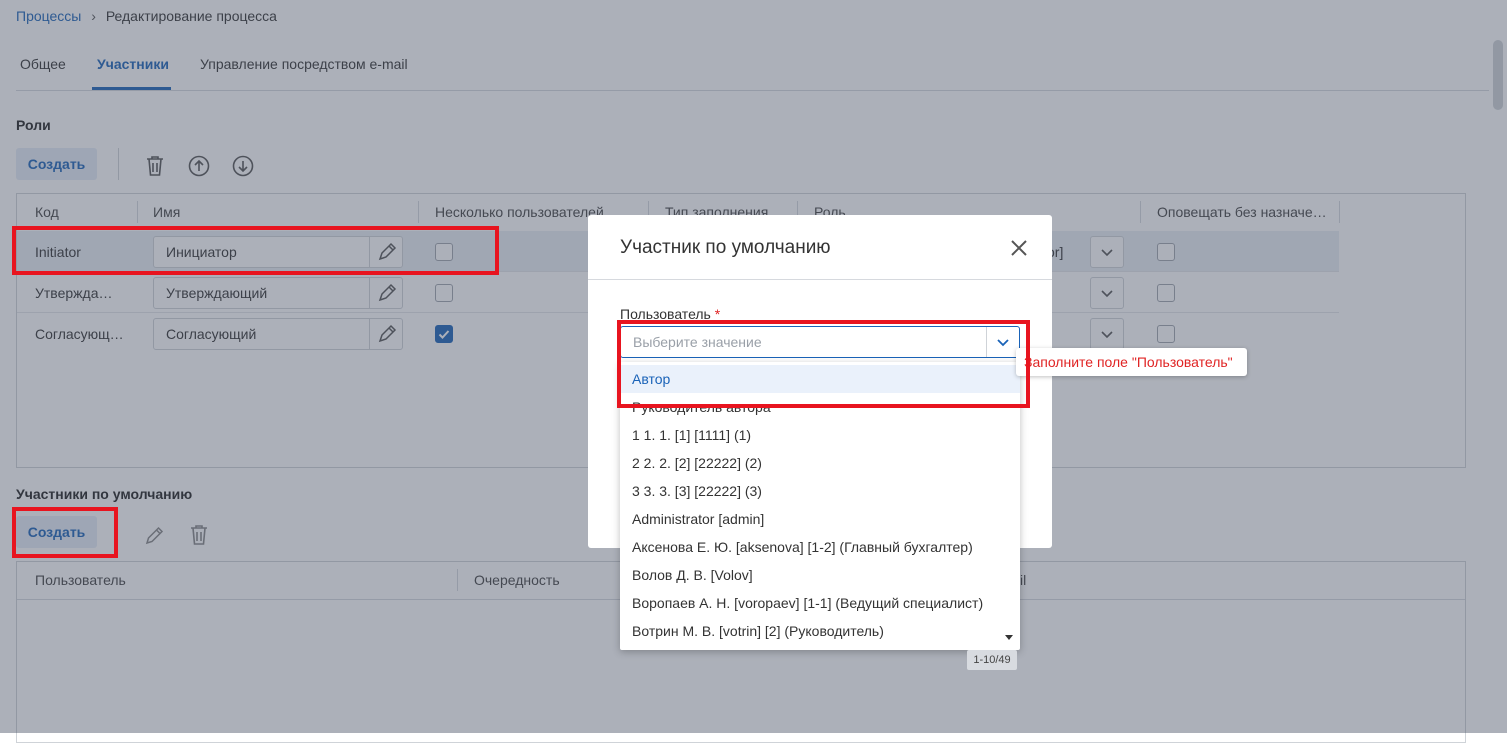  I want to click on list-item: 1 1. 1. [1] [1111] (1), so click(820, 435).